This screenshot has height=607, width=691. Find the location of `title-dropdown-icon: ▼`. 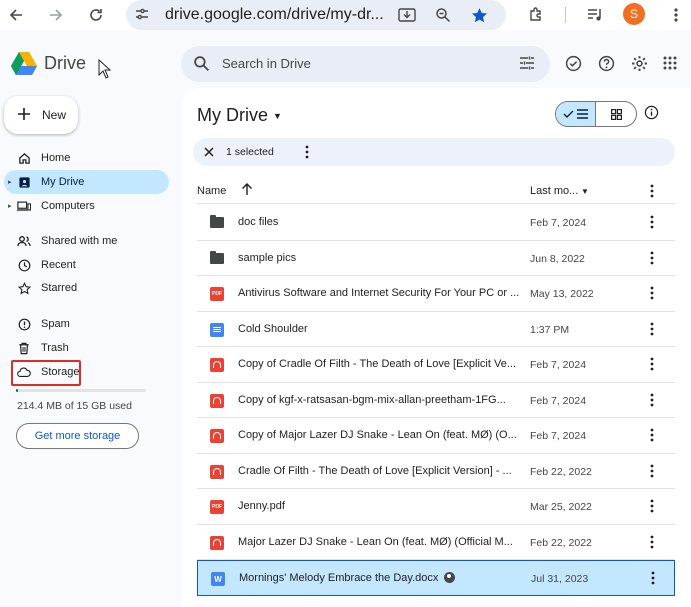

title-dropdown-icon: ▼ is located at coordinates (277, 116).